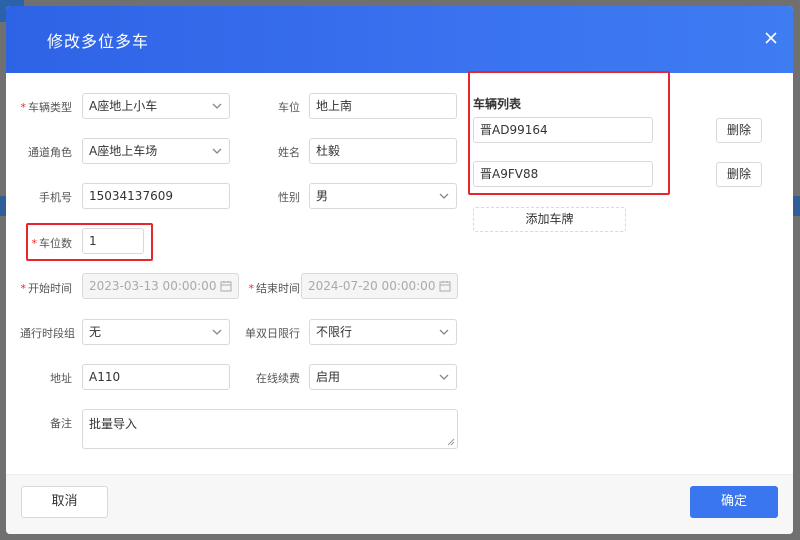  What do you see at coordinates (739, 174) in the screenshot?
I see `delete-plate-button-2: 删除` at bounding box center [739, 174].